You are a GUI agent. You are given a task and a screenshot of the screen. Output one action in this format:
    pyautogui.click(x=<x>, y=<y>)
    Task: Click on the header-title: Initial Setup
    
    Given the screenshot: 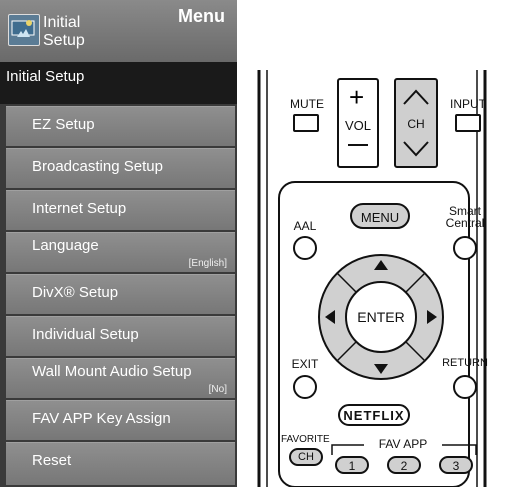 What is the action you would take?
    pyautogui.click(x=64, y=32)
    